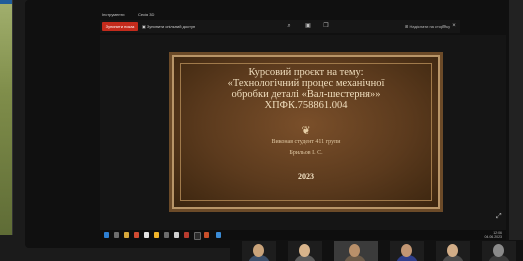  What do you see at coordinates (306, 72) in the screenshot?
I see `slide-title-line: Курсовий проєкт на тему:` at bounding box center [306, 72].